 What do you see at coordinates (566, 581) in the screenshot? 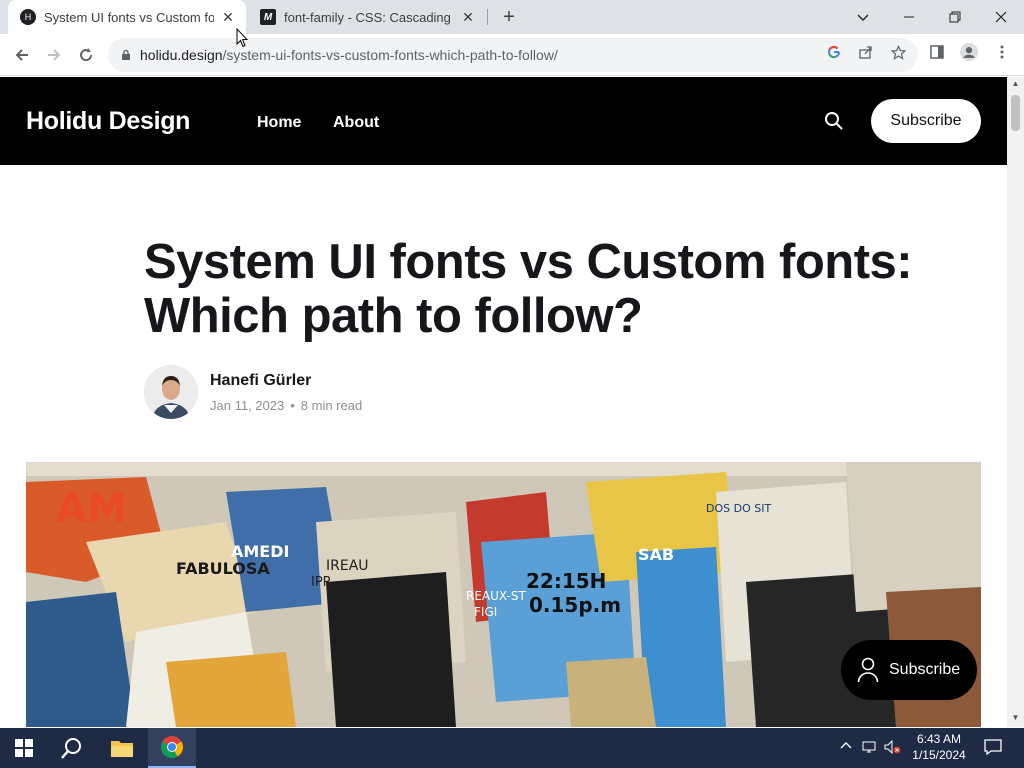
I see `poster-text: 22:15H` at bounding box center [566, 581].